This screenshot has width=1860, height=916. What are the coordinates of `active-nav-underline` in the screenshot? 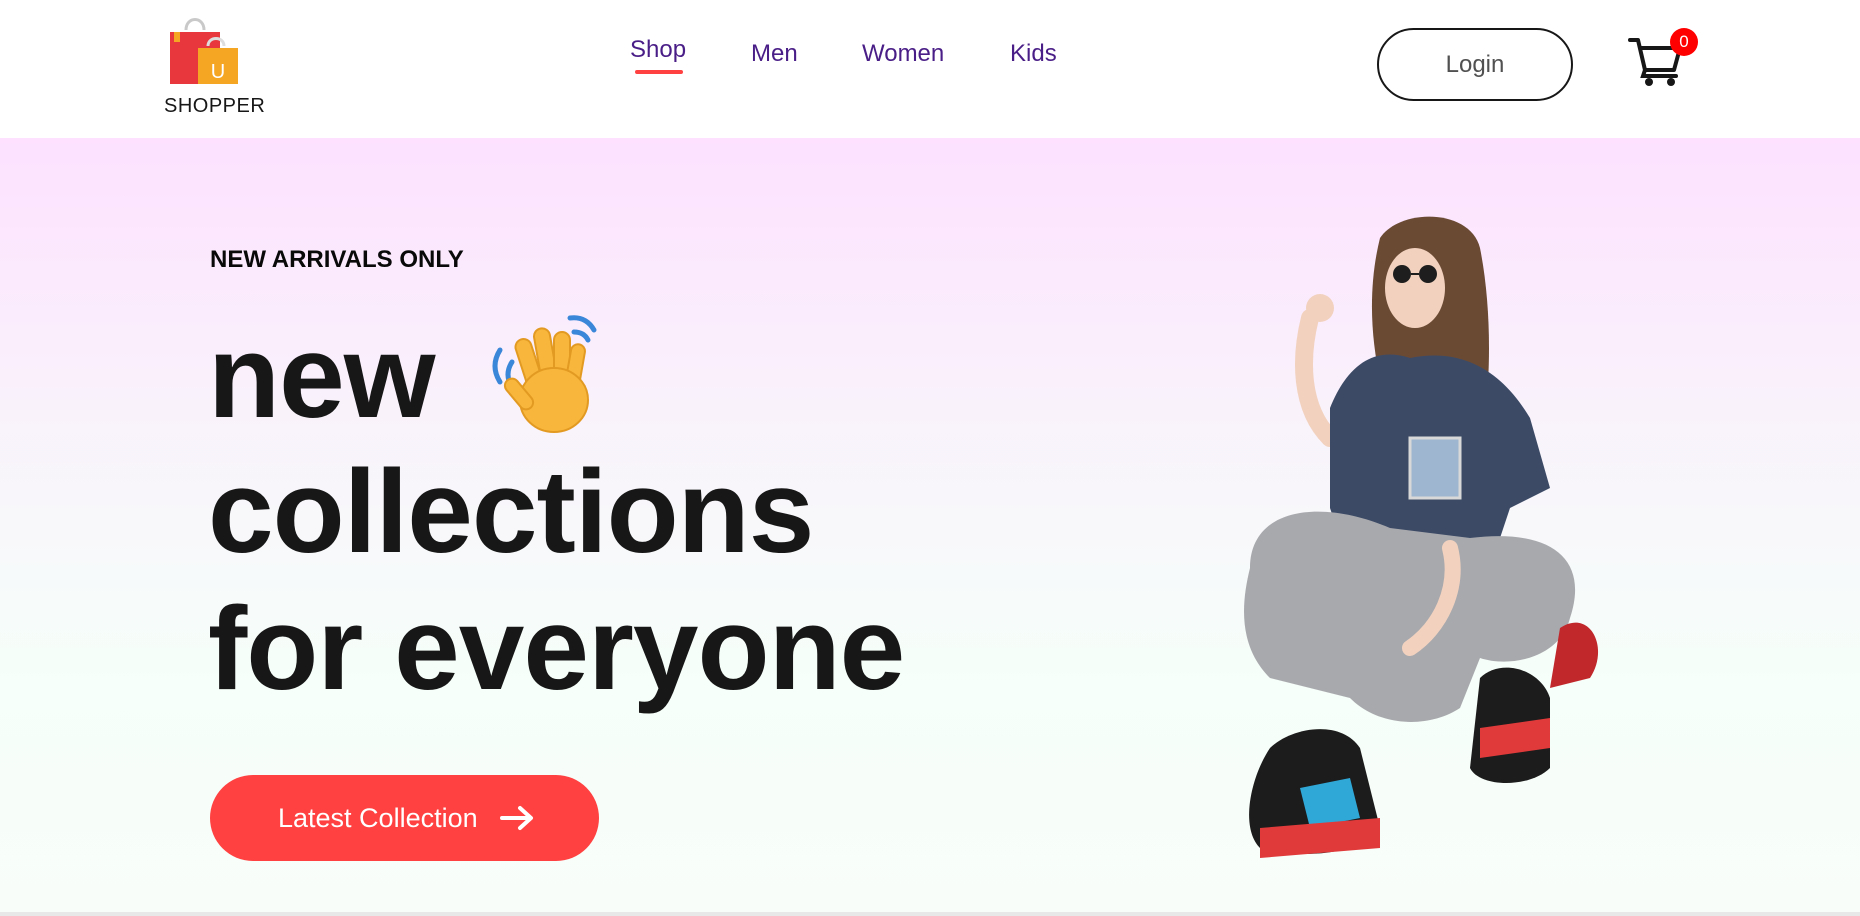 It's located at (659, 72).